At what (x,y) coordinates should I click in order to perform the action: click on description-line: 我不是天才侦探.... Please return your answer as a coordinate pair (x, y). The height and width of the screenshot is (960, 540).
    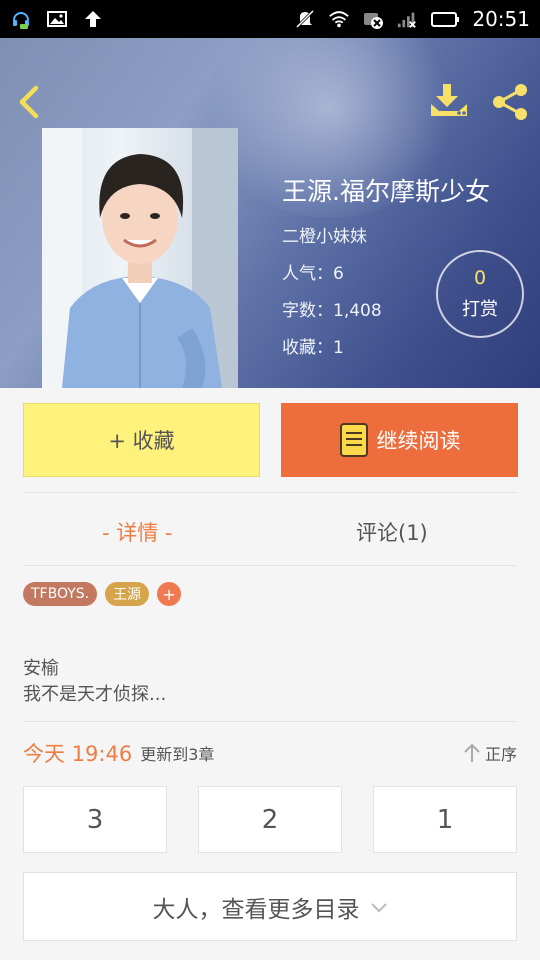
    Looking at the image, I should click on (95, 694).